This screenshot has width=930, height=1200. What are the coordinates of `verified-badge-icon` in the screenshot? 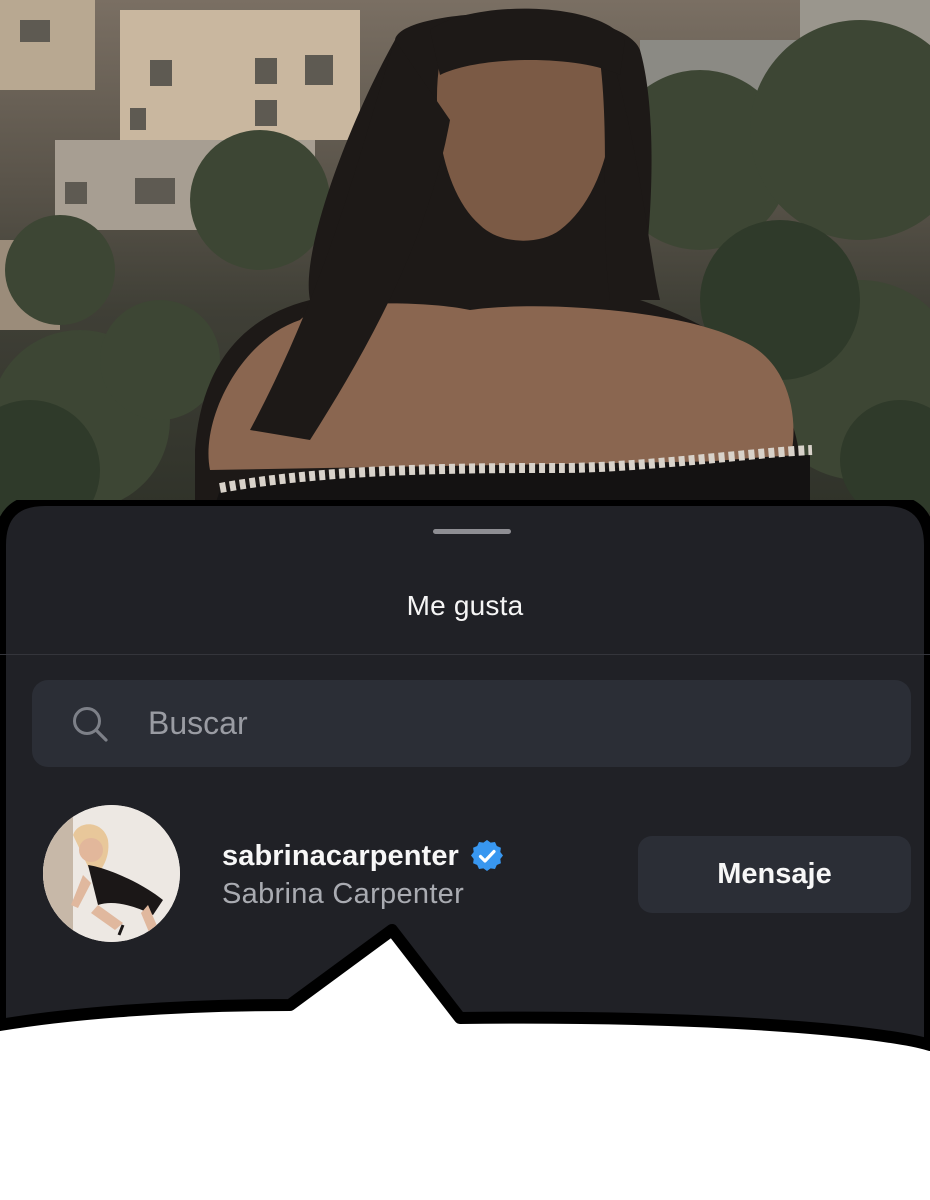 It's located at (486, 855).